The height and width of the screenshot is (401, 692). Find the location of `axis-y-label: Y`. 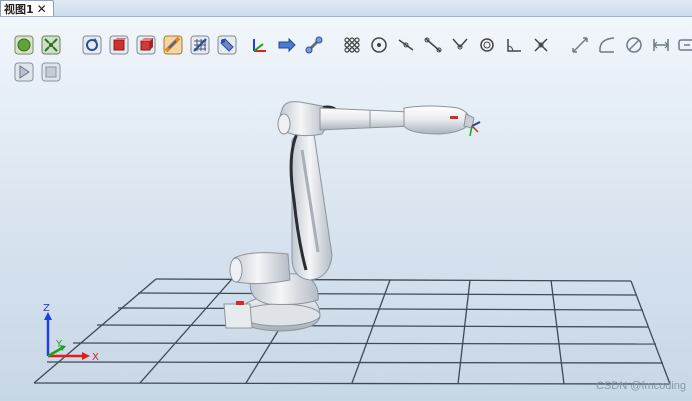

axis-y-label: Y is located at coordinates (59, 344).